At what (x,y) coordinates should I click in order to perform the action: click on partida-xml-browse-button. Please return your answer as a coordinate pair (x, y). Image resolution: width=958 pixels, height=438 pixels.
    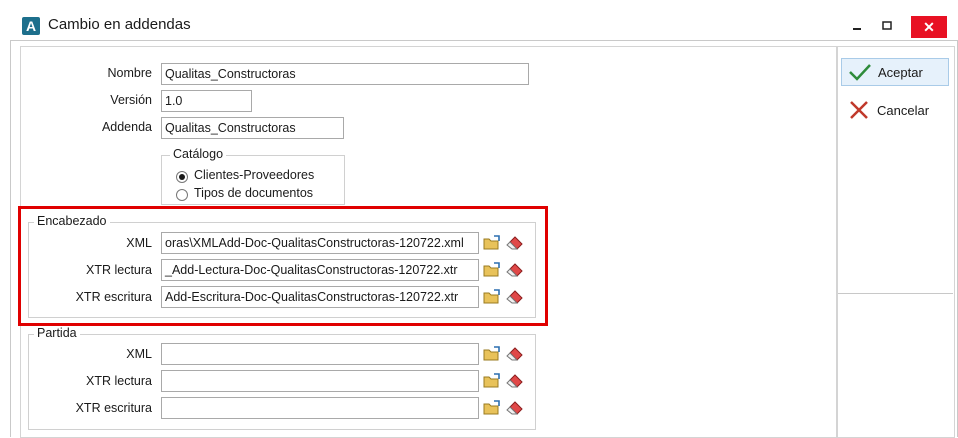
    Looking at the image, I should click on (492, 354).